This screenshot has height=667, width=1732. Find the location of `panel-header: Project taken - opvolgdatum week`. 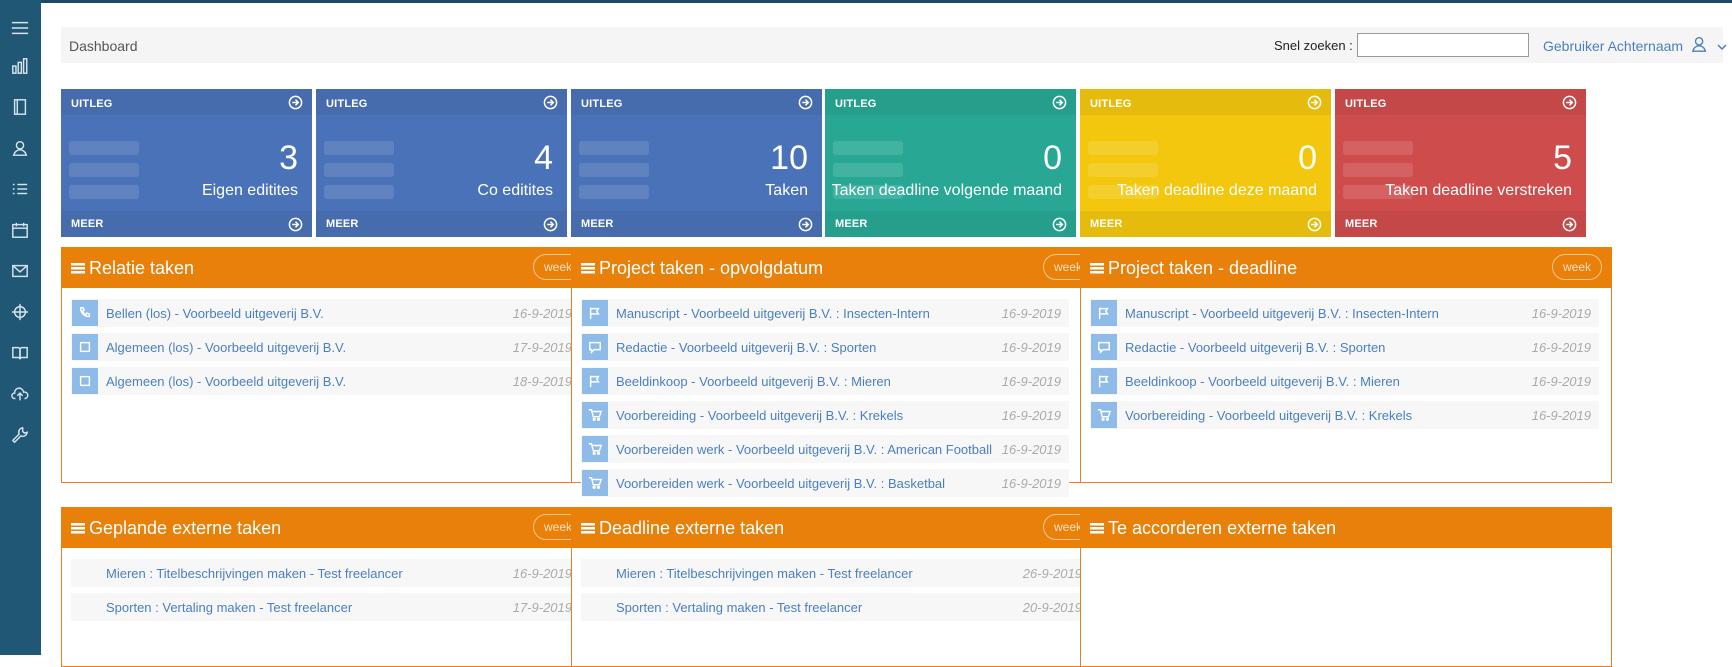

panel-header: Project taken - opvolgdatum week is located at coordinates (837, 267).